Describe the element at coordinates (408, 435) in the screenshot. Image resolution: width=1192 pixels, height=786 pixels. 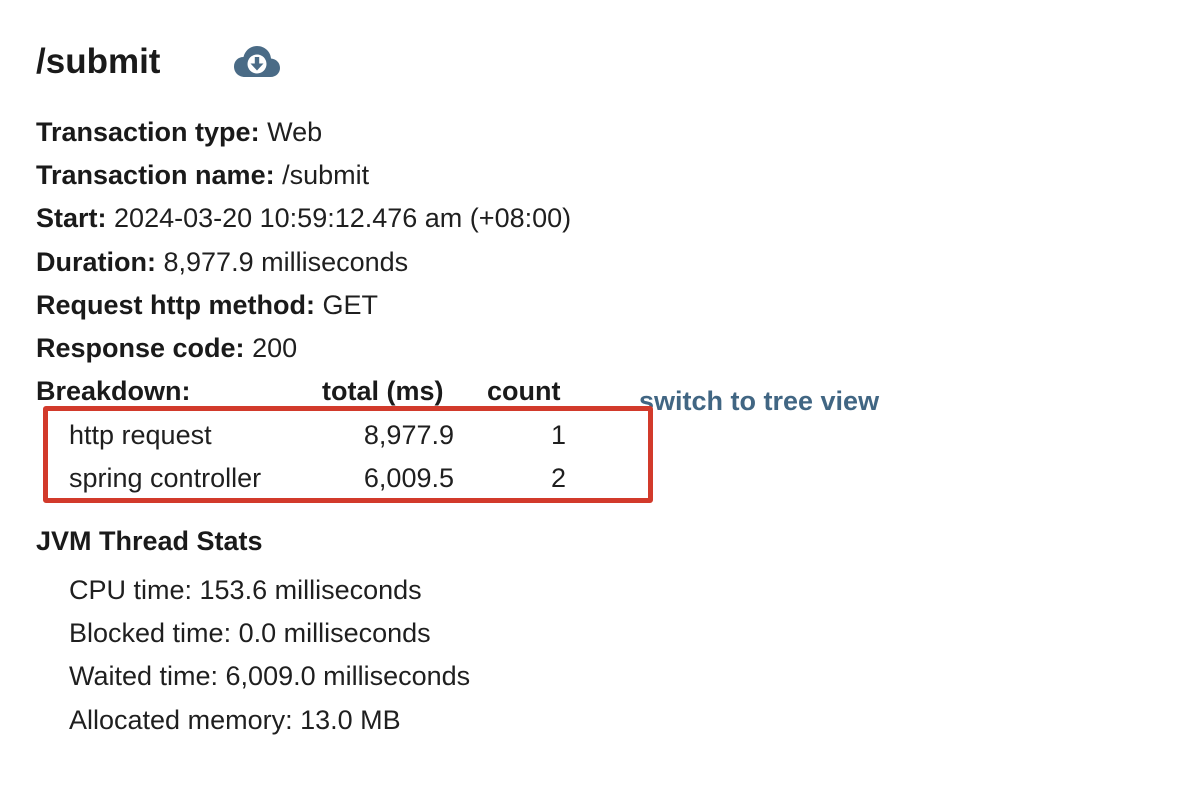
I see `breakdown-row-total: 8,977.9` at that location.